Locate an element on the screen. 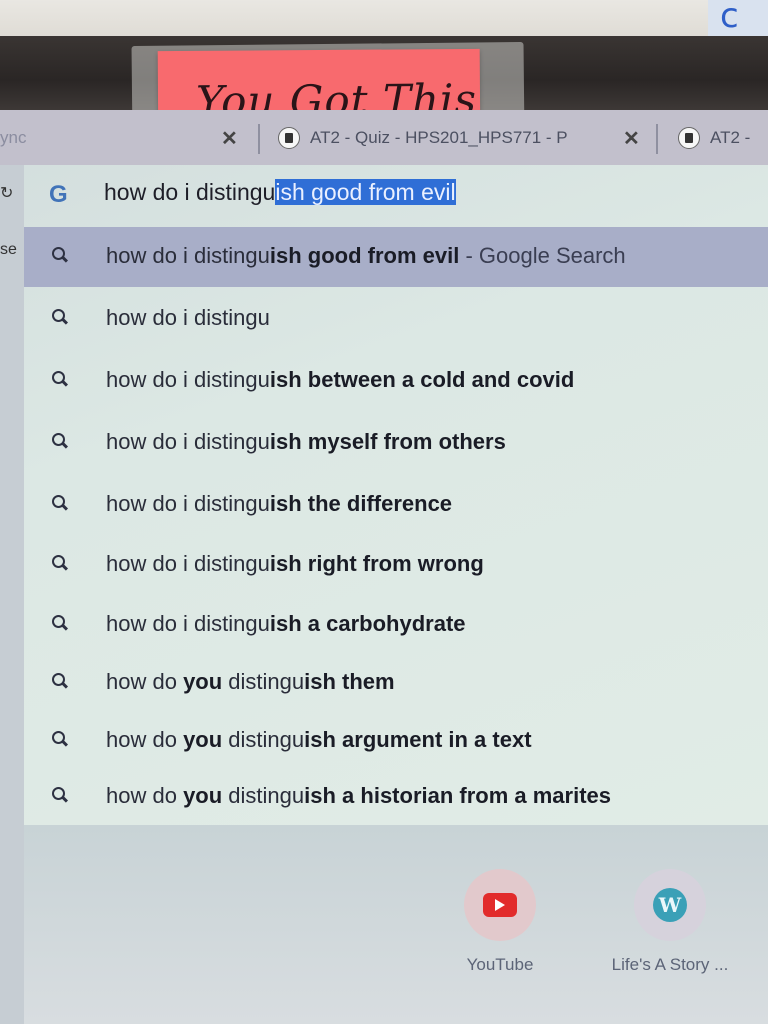 This screenshot has height=1024, width=768. tab-at2-quiz-label: AT2 - Quiz - HPS201_HPS771 - P is located at coordinates (439, 137).